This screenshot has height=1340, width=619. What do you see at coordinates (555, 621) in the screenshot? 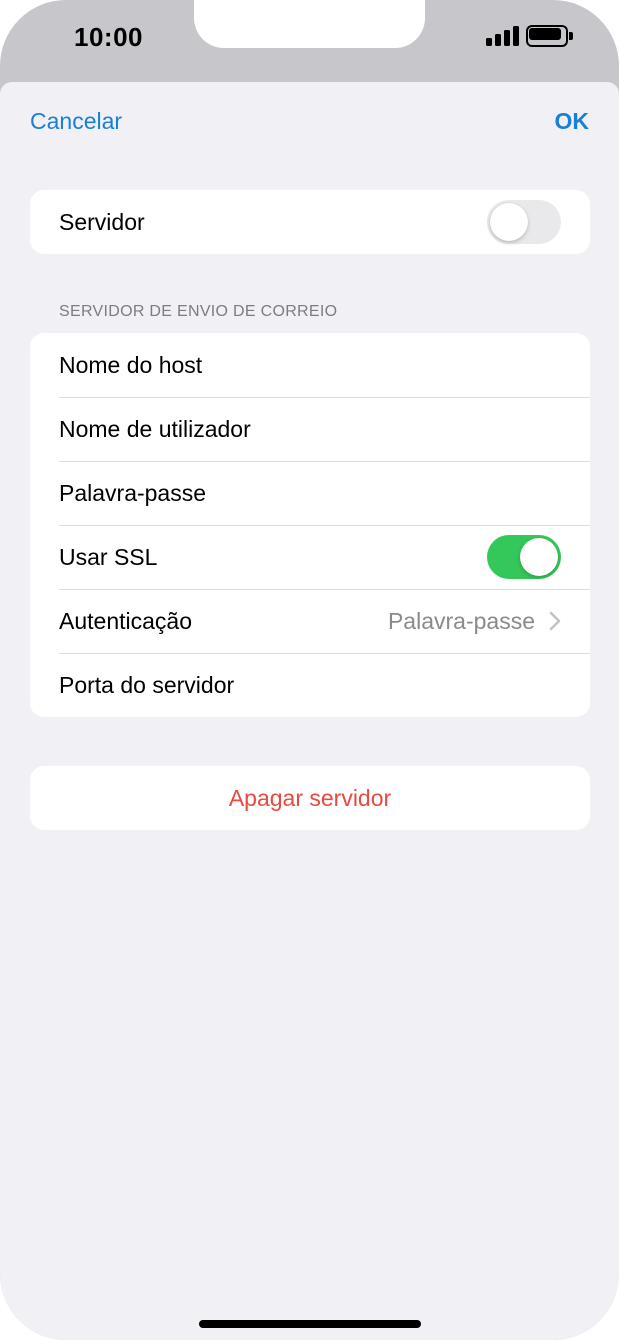
I see `chevron-right-icon` at bounding box center [555, 621].